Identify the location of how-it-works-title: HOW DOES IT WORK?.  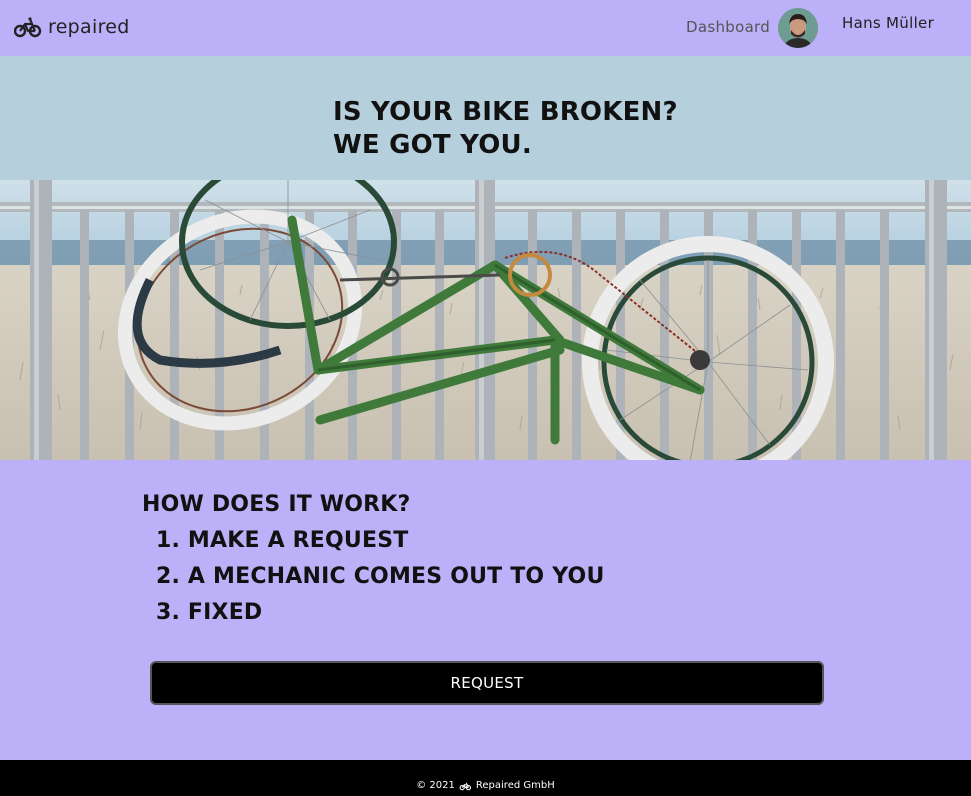
(276, 504).